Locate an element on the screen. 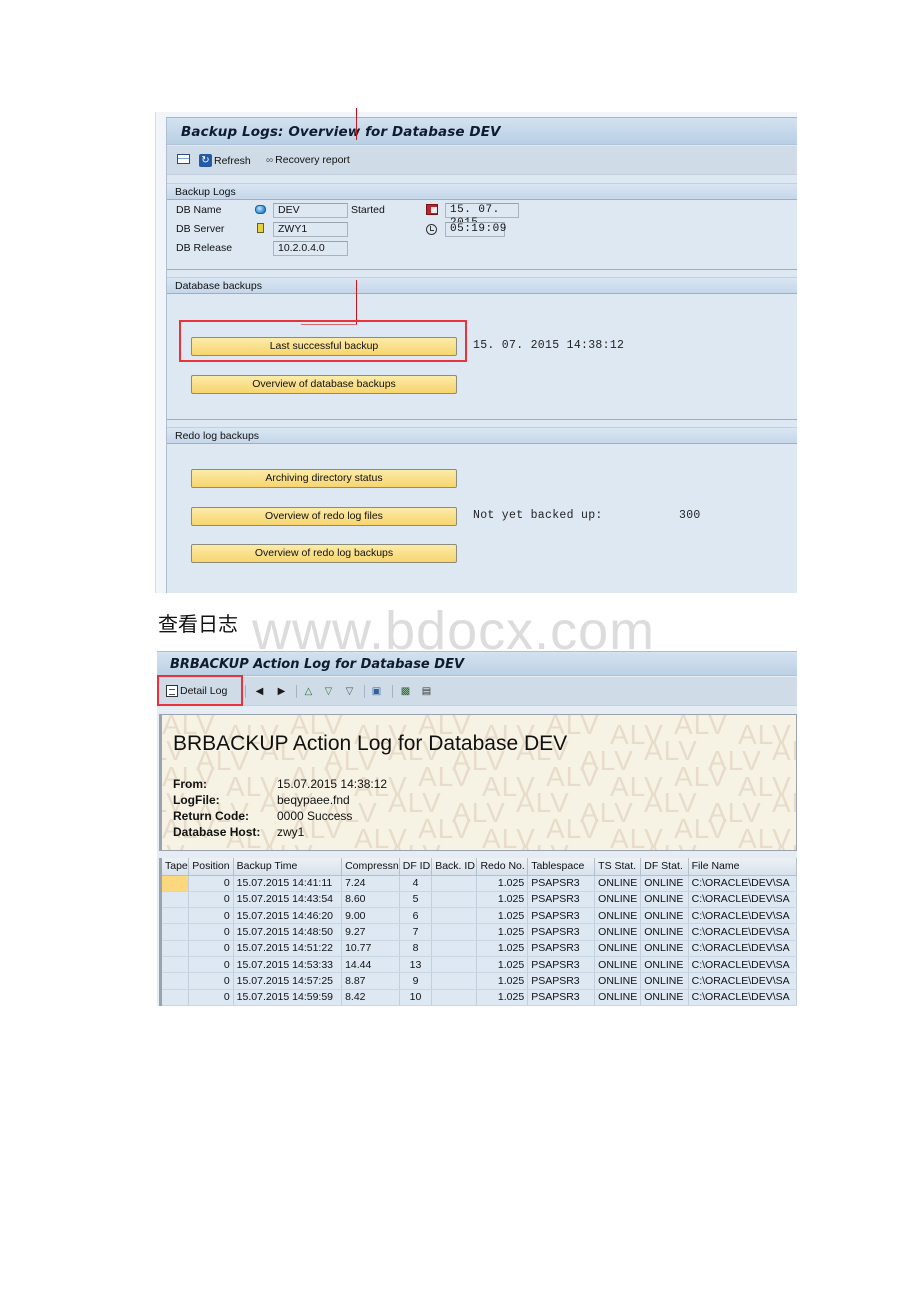 This screenshot has width=920, height=1302. group-header: Redo log backups is located at coordinates (482, 435).